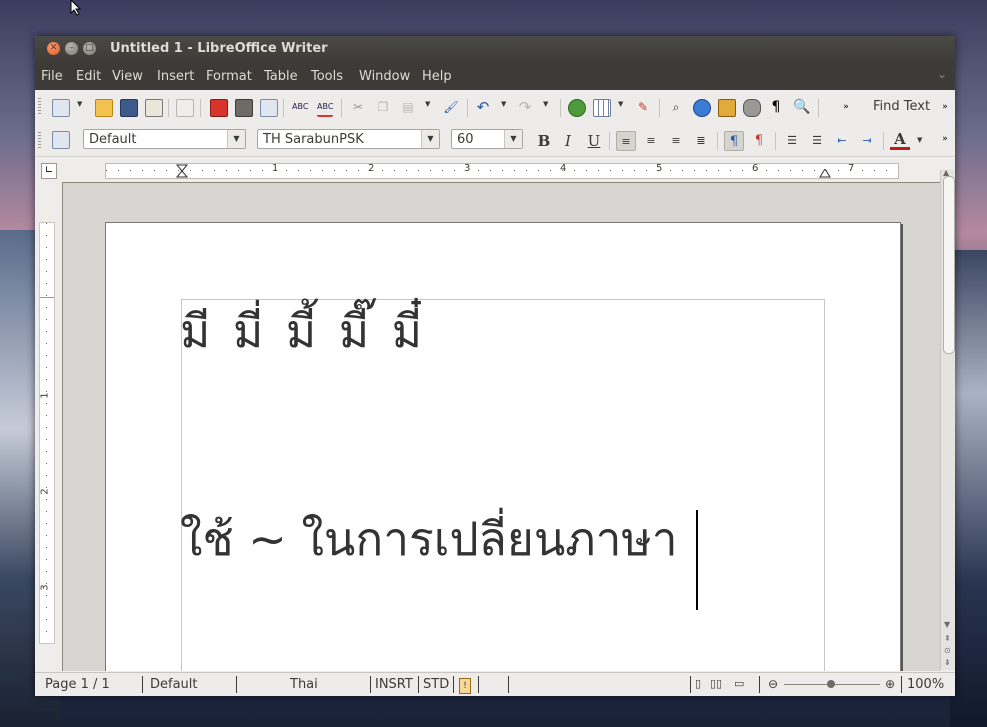 The width and height of the screenshot is (987, 727). Describe the element at coordinates (49, 171) in the screenshot. I see `tab-stop-selector: ∟` at that location.